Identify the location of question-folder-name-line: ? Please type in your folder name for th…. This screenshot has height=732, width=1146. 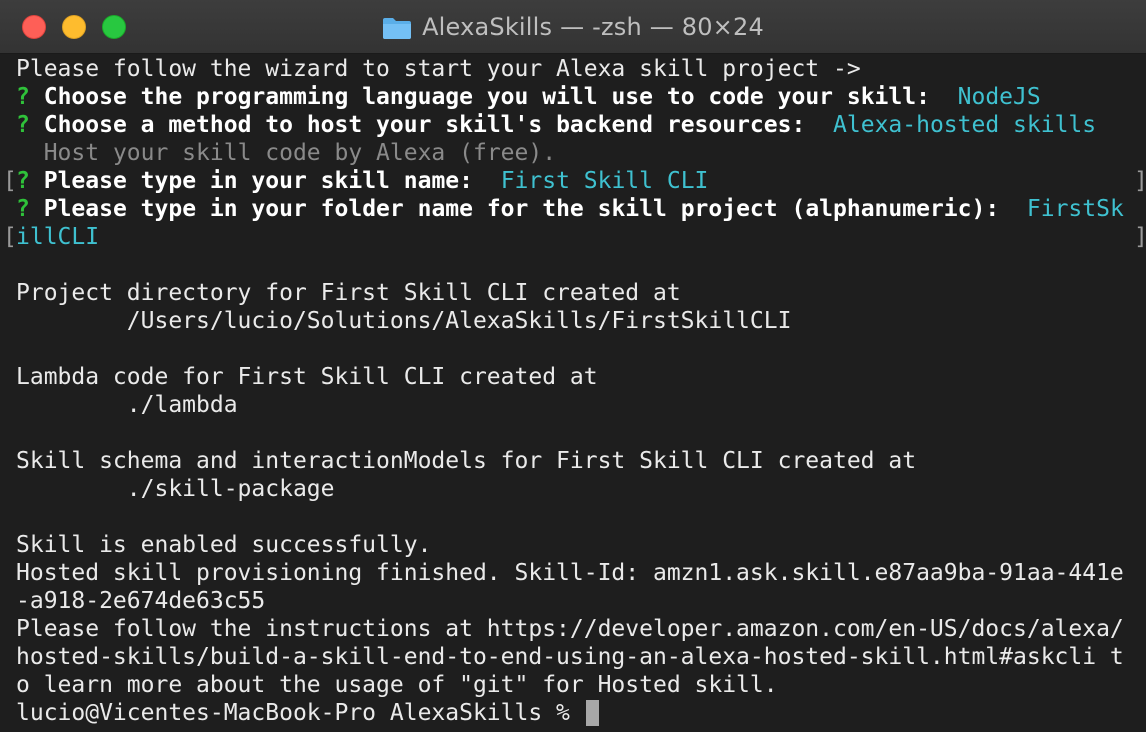
(570, 209).